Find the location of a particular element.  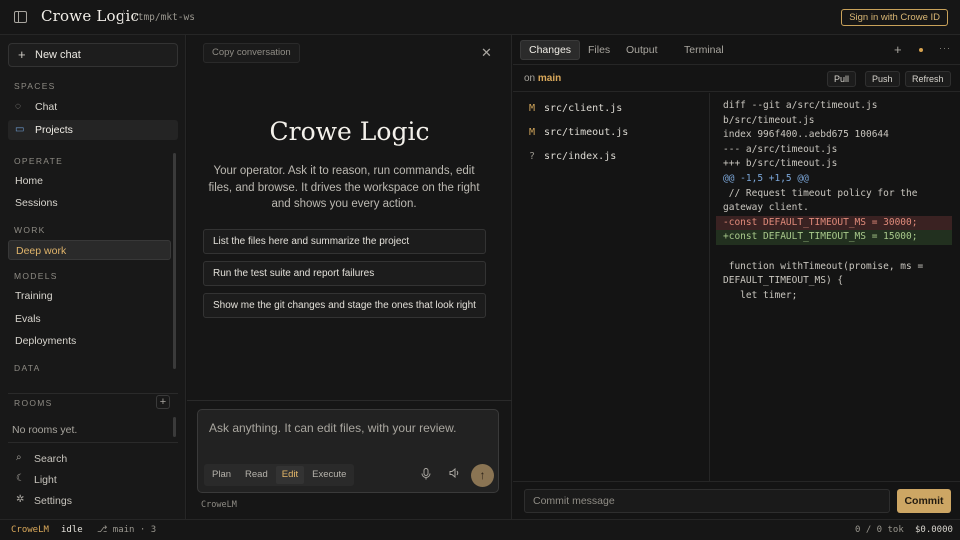

cost: $0.0000 is located at coordinates (934, 530).